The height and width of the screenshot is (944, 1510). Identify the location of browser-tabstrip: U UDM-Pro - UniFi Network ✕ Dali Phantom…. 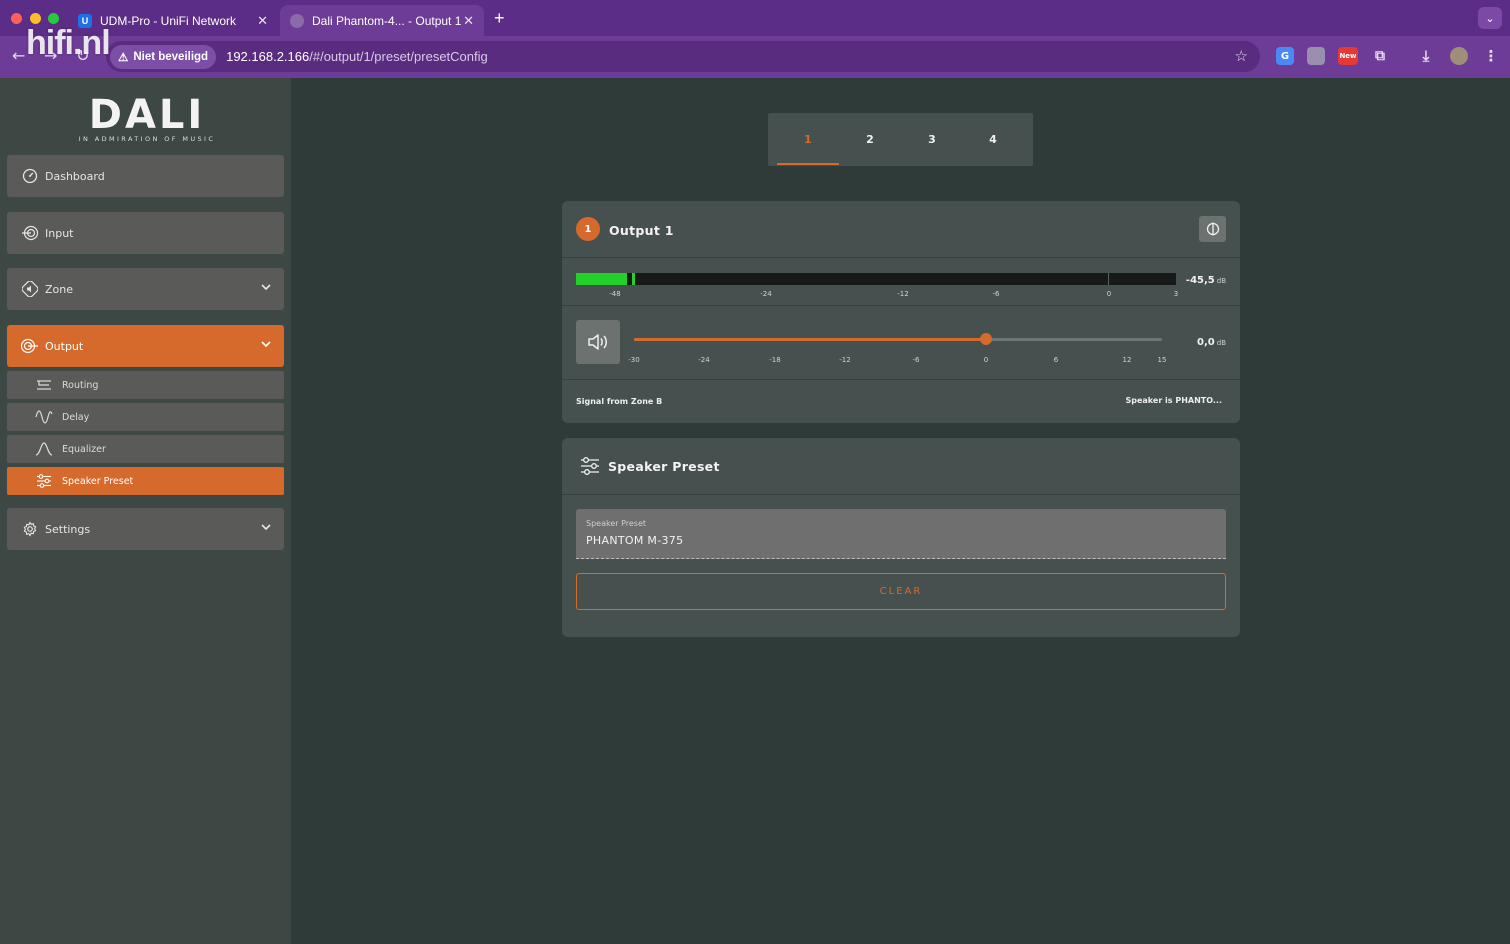
(755, 18).